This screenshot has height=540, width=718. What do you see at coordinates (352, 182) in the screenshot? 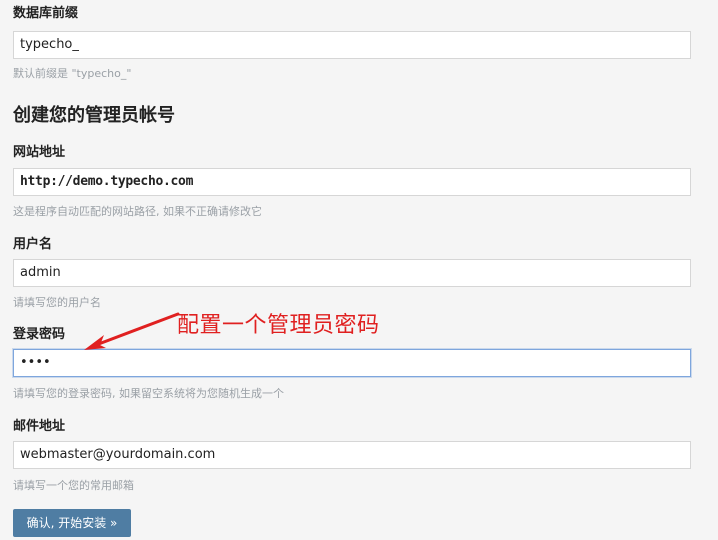
I see `site-url-input: http://demo.typecho.com` at bounding box center [352, 182].